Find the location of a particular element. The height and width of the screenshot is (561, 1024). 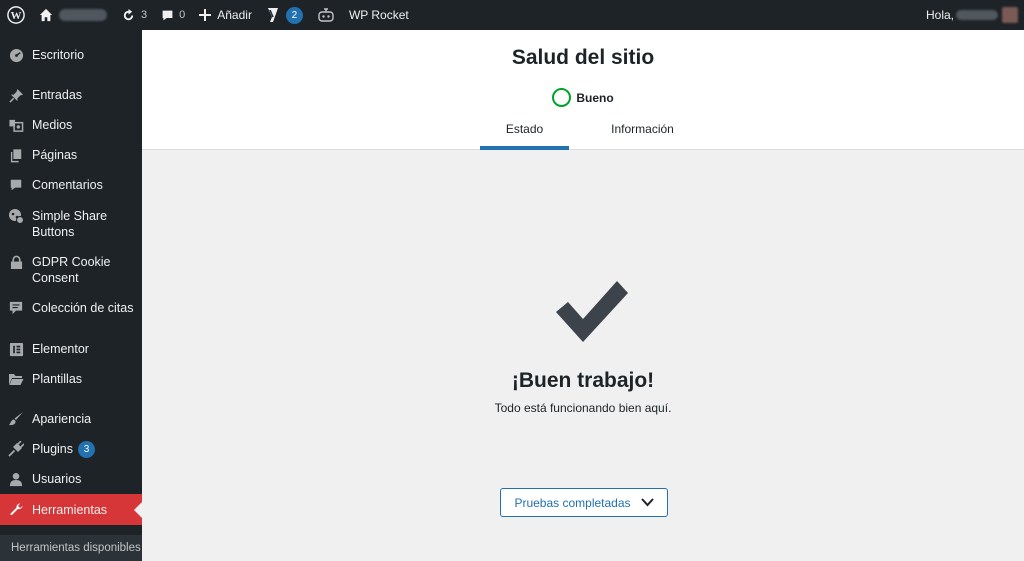

greeting-text: Hola, is located at coordinates (939, 15).